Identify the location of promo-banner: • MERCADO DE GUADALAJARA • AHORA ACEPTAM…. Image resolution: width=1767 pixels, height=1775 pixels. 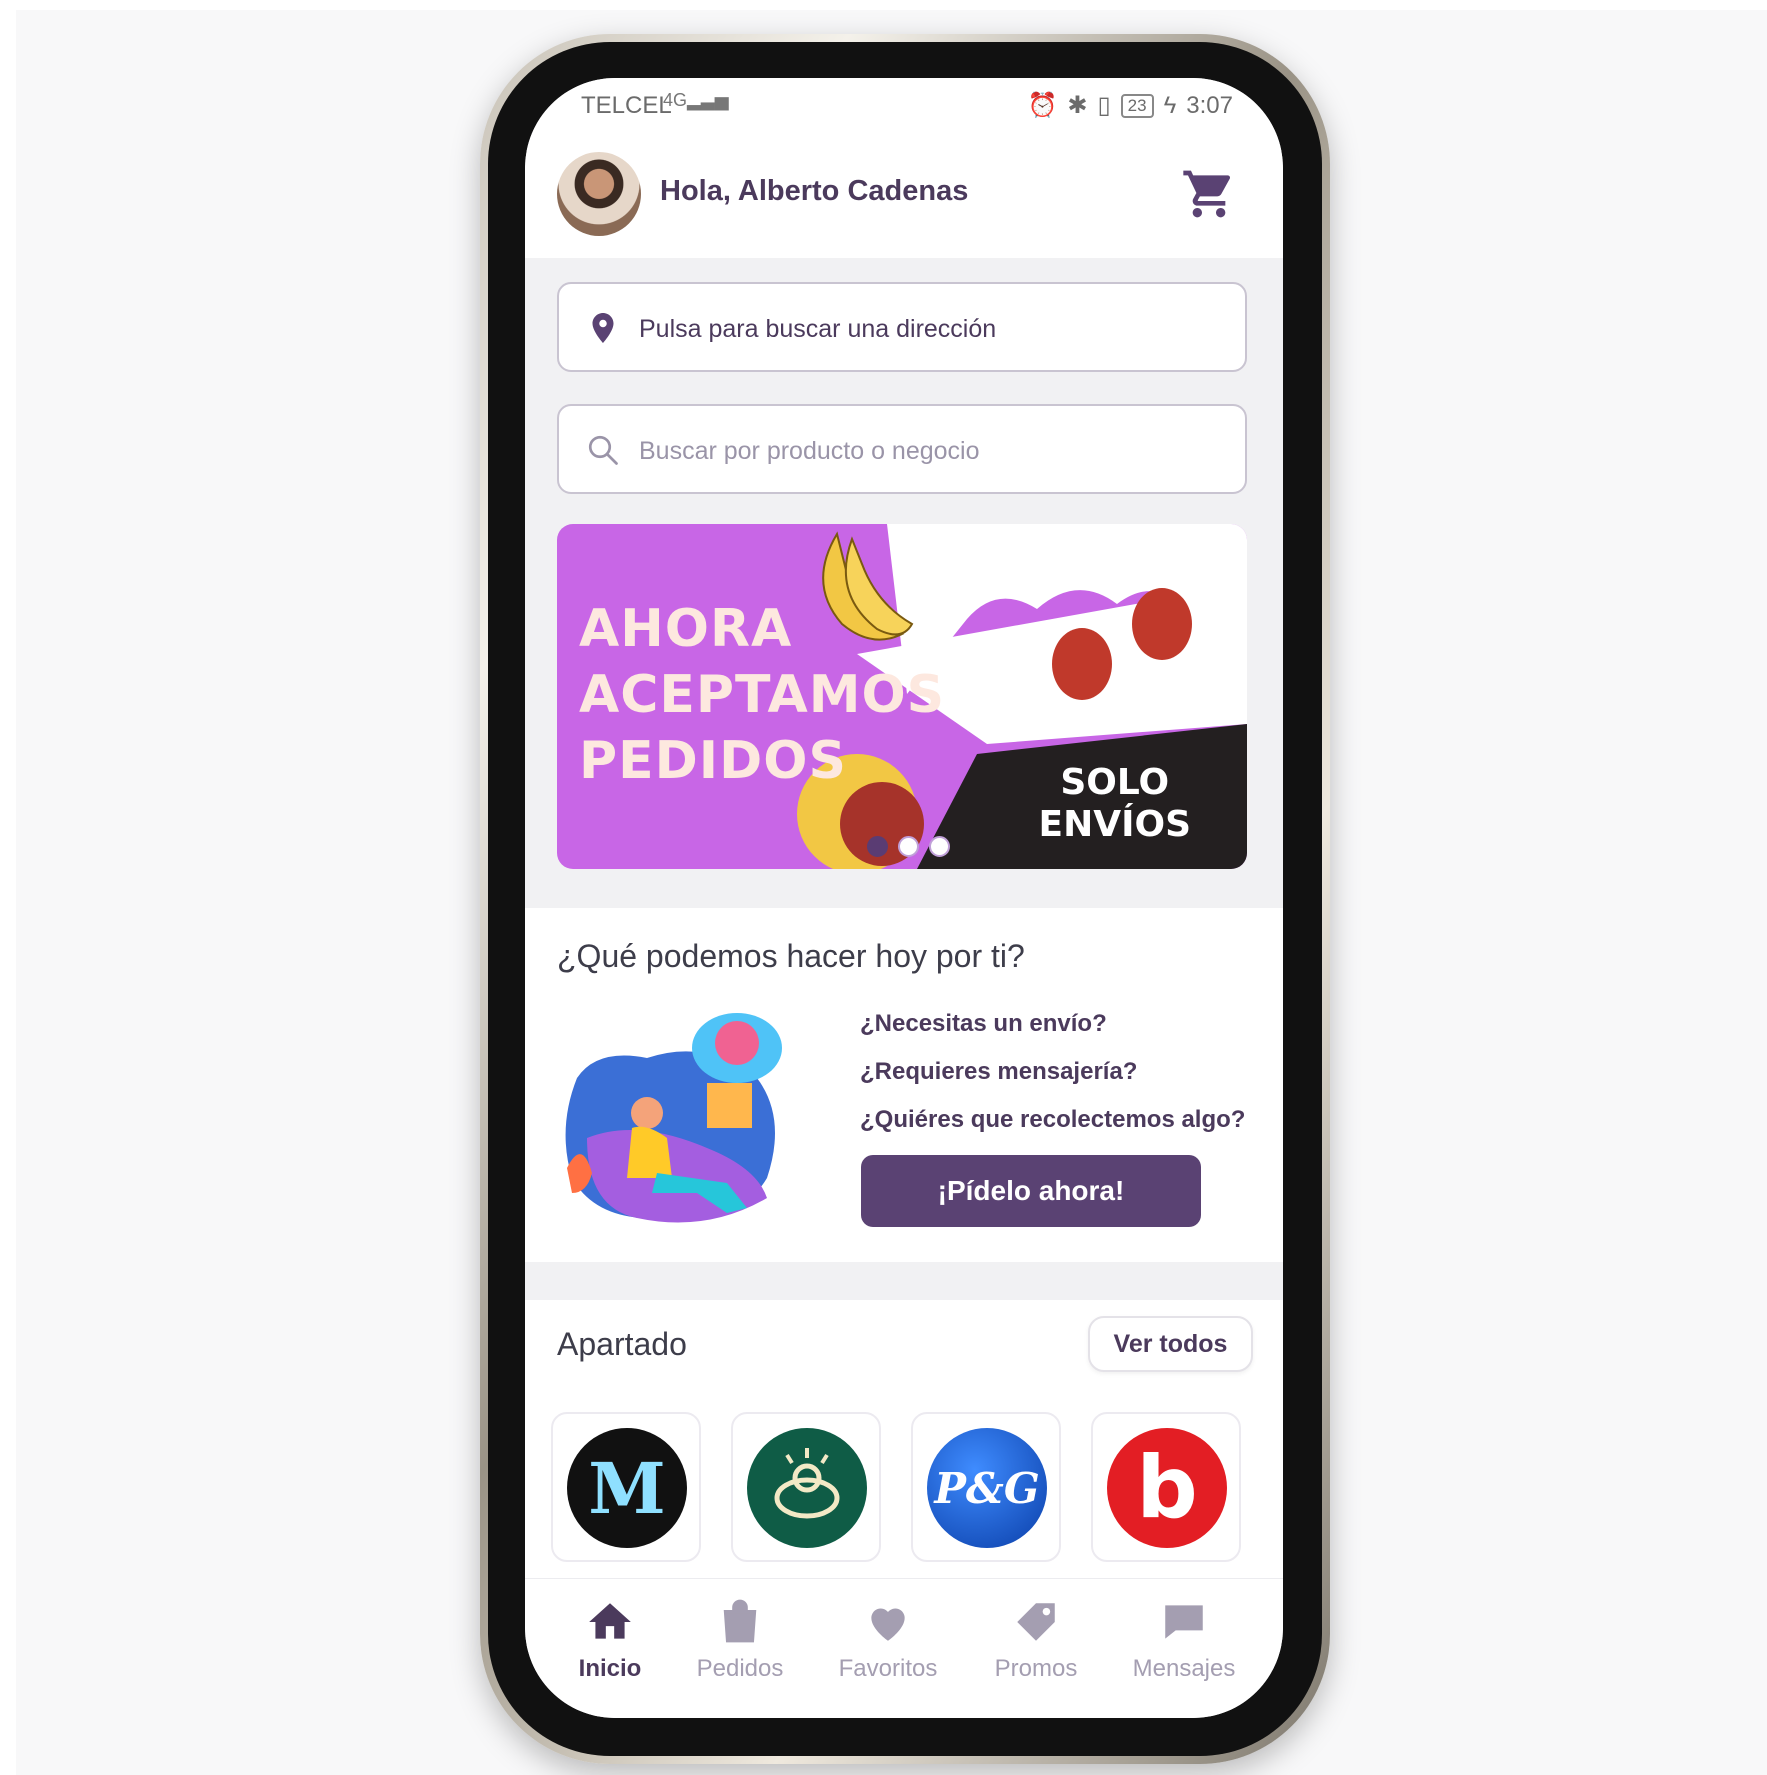
(902, 696).